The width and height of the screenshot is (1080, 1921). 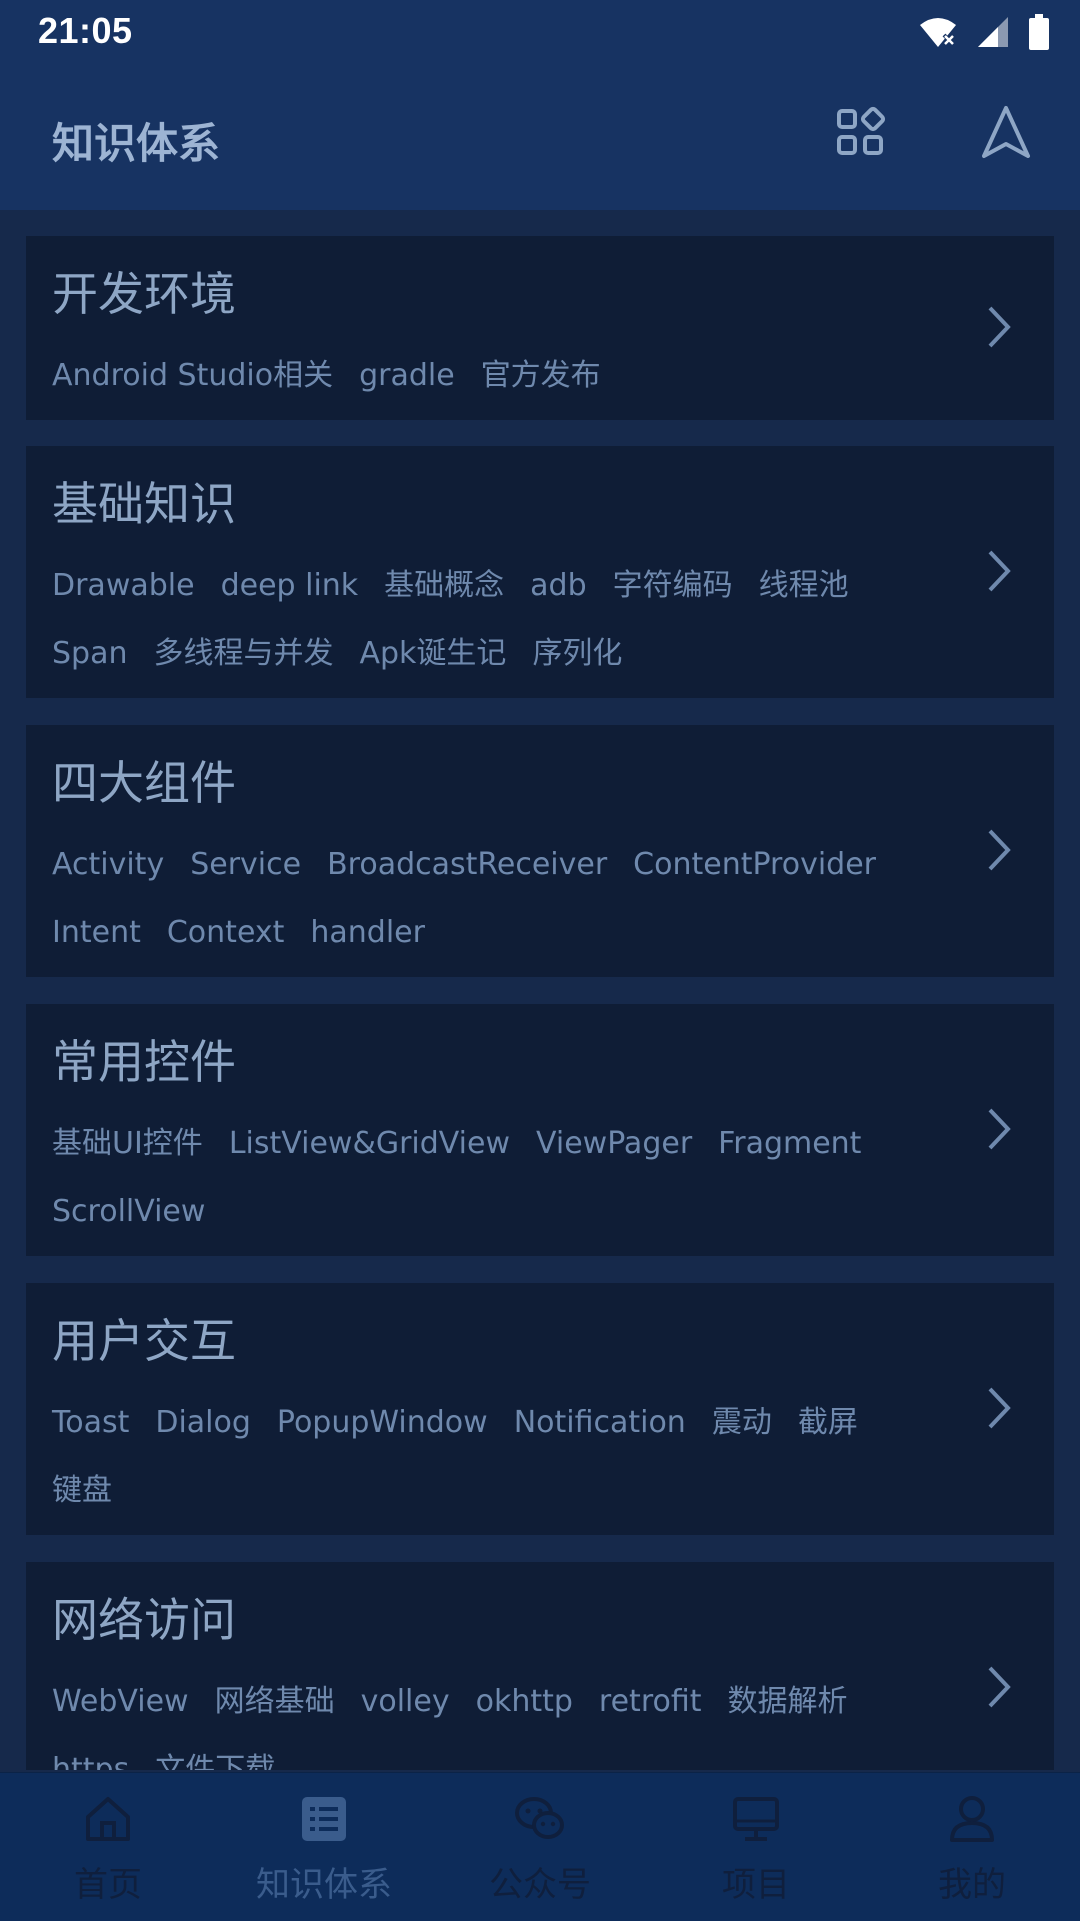 I want to click on tag: 基础UI控件, so click(x=127, y=1144).